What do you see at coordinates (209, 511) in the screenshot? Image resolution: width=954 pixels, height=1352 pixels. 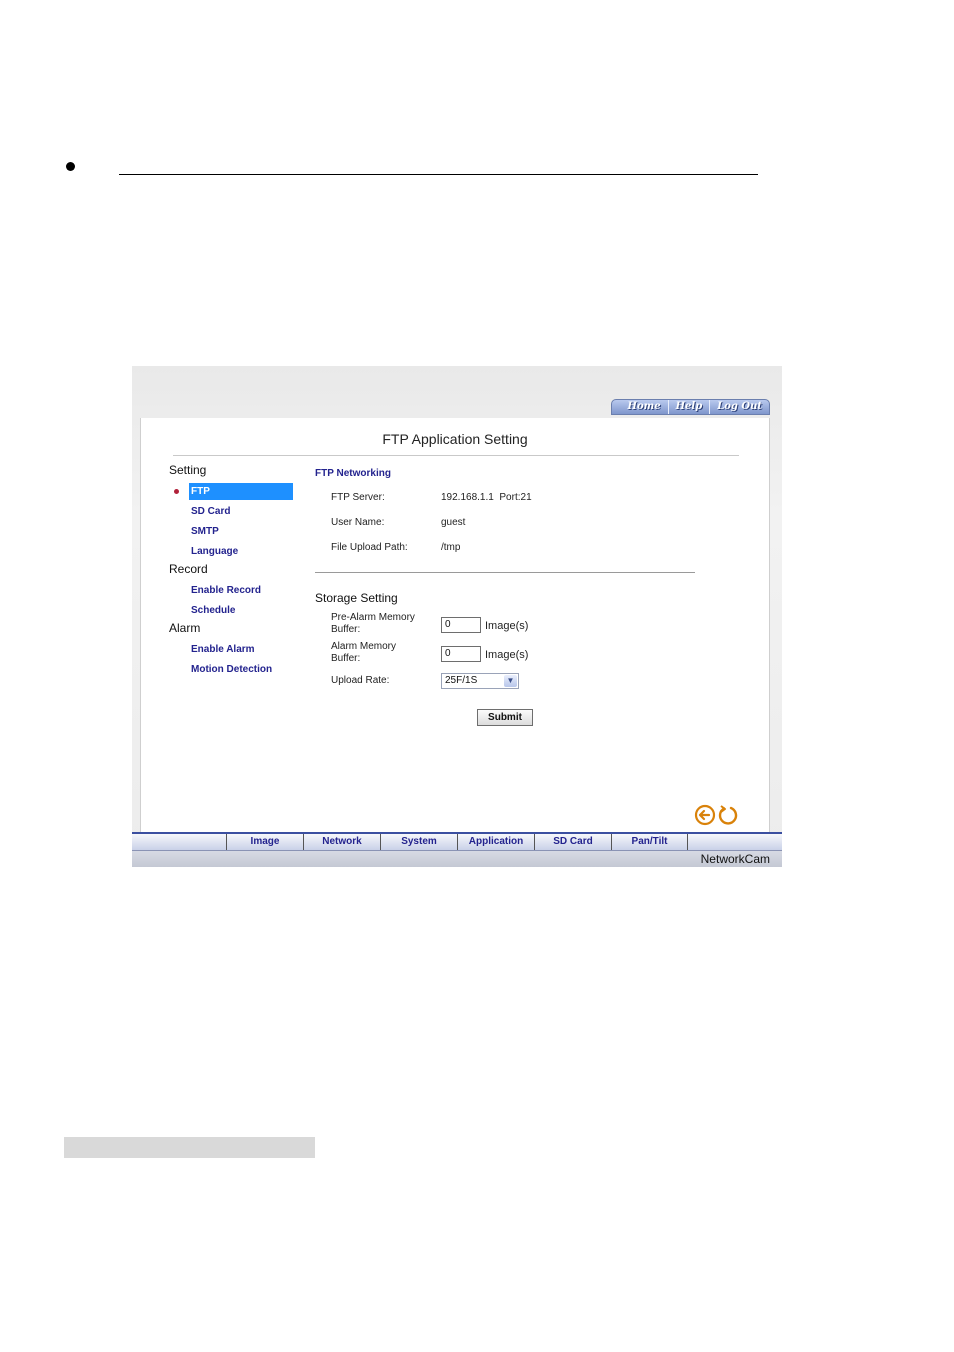 I see `sidebar-item-sd-card: SD Card` at bounding box center [209, 511].